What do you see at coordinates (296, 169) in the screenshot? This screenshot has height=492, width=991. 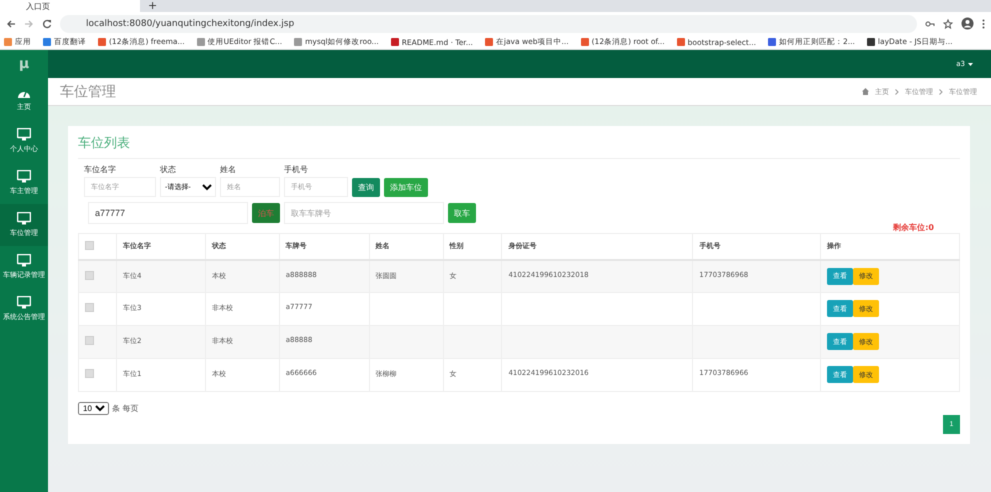 I see `filter-label: 手机号` at bounding box center [296, 169].